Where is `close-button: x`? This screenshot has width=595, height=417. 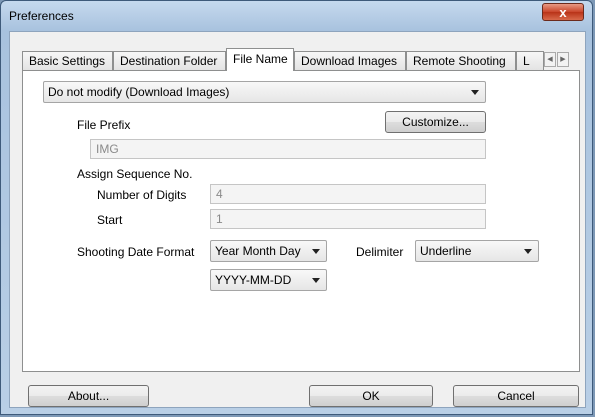
close-button: x is located at coordinates (563, 12).